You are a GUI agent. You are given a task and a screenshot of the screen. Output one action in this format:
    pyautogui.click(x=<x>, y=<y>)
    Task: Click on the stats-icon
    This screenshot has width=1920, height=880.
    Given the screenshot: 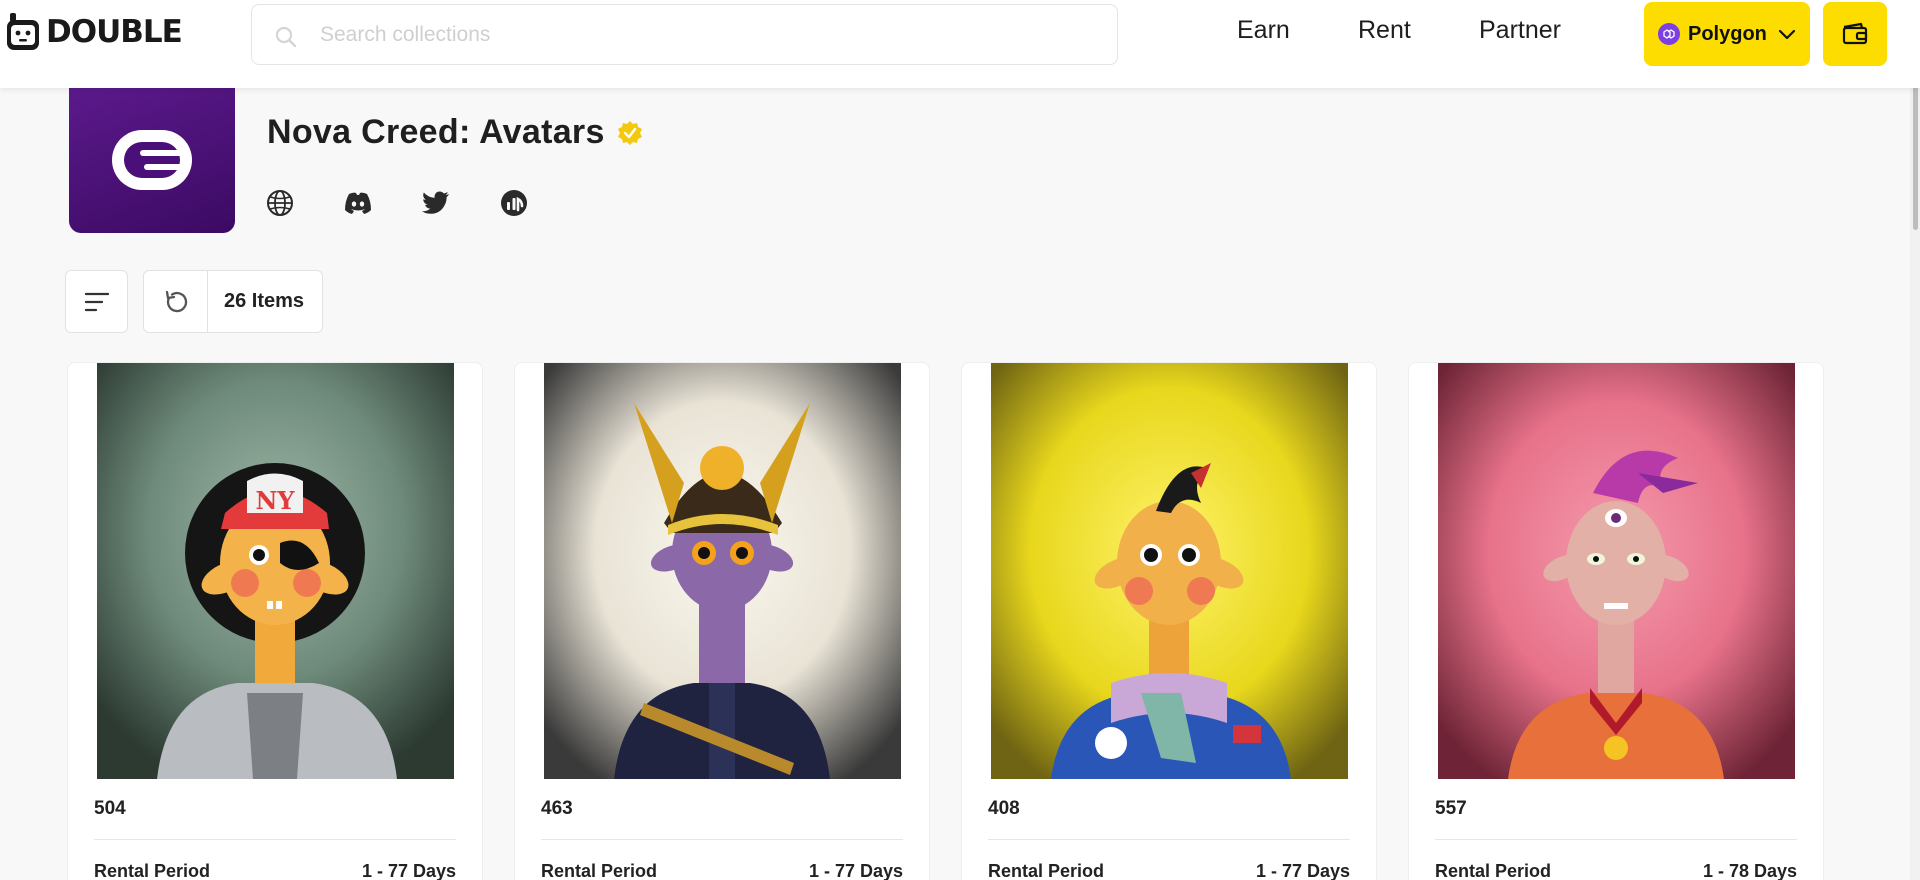 What is the action you would take?
    pyautogui.click(x=514, y=203)
    